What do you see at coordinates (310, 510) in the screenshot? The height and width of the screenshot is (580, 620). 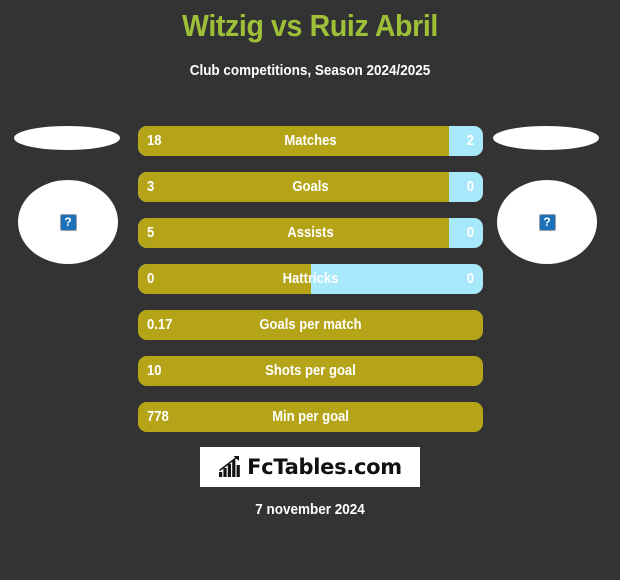 I see `report-date: 7 november 2024` at bounding box center [310, 510].